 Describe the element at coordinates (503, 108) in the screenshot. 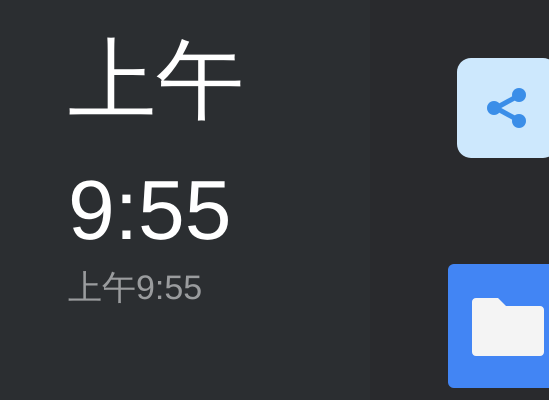

I see `share-app-tile` at that location.